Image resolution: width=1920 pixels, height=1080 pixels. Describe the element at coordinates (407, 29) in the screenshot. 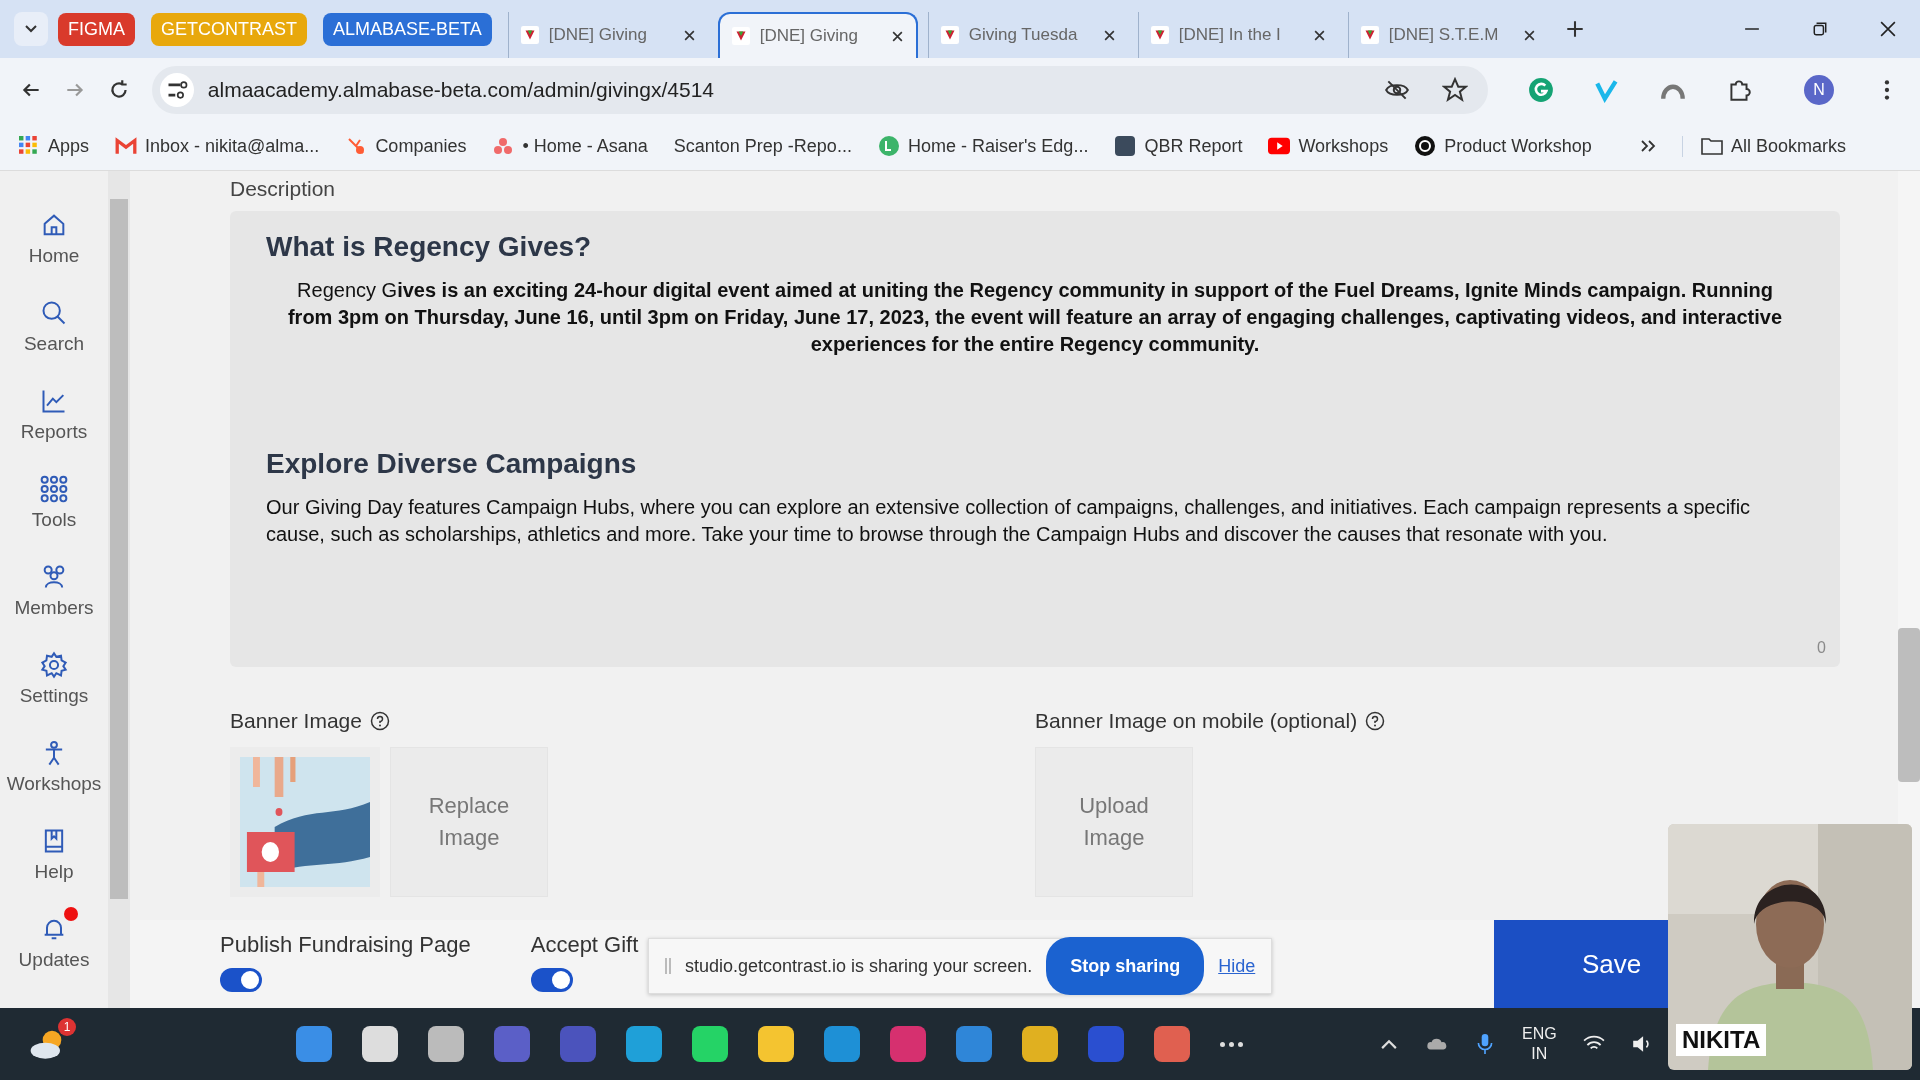

I see `tab-group-chip: ALMABASE-BETA` at that location.